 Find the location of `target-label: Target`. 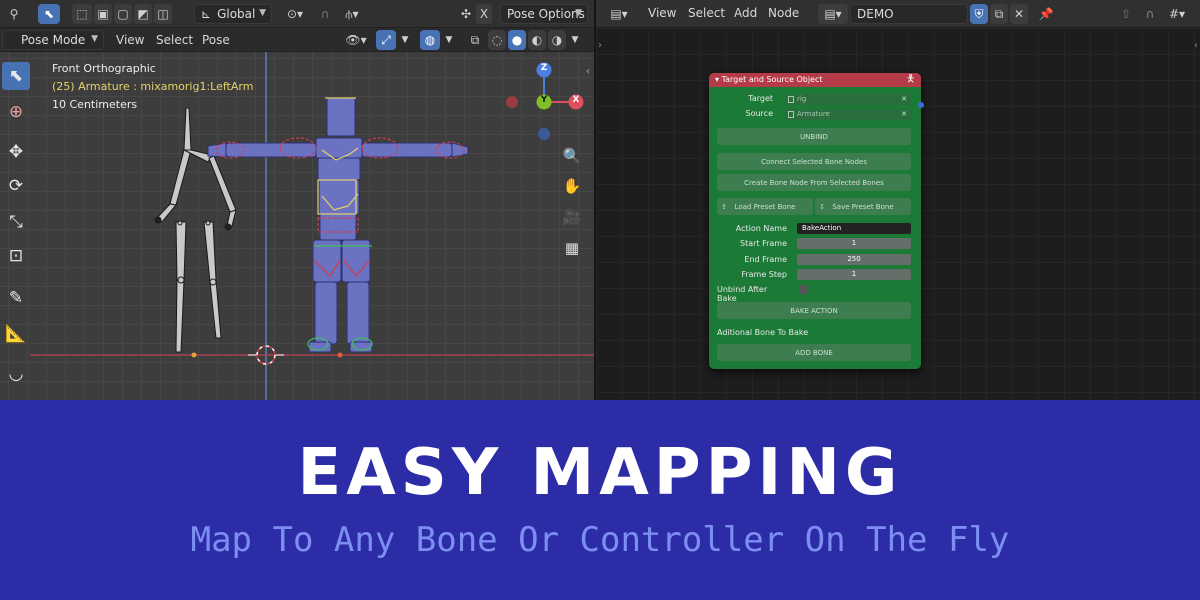

target-label: Target is located at coordinates (760, 98).